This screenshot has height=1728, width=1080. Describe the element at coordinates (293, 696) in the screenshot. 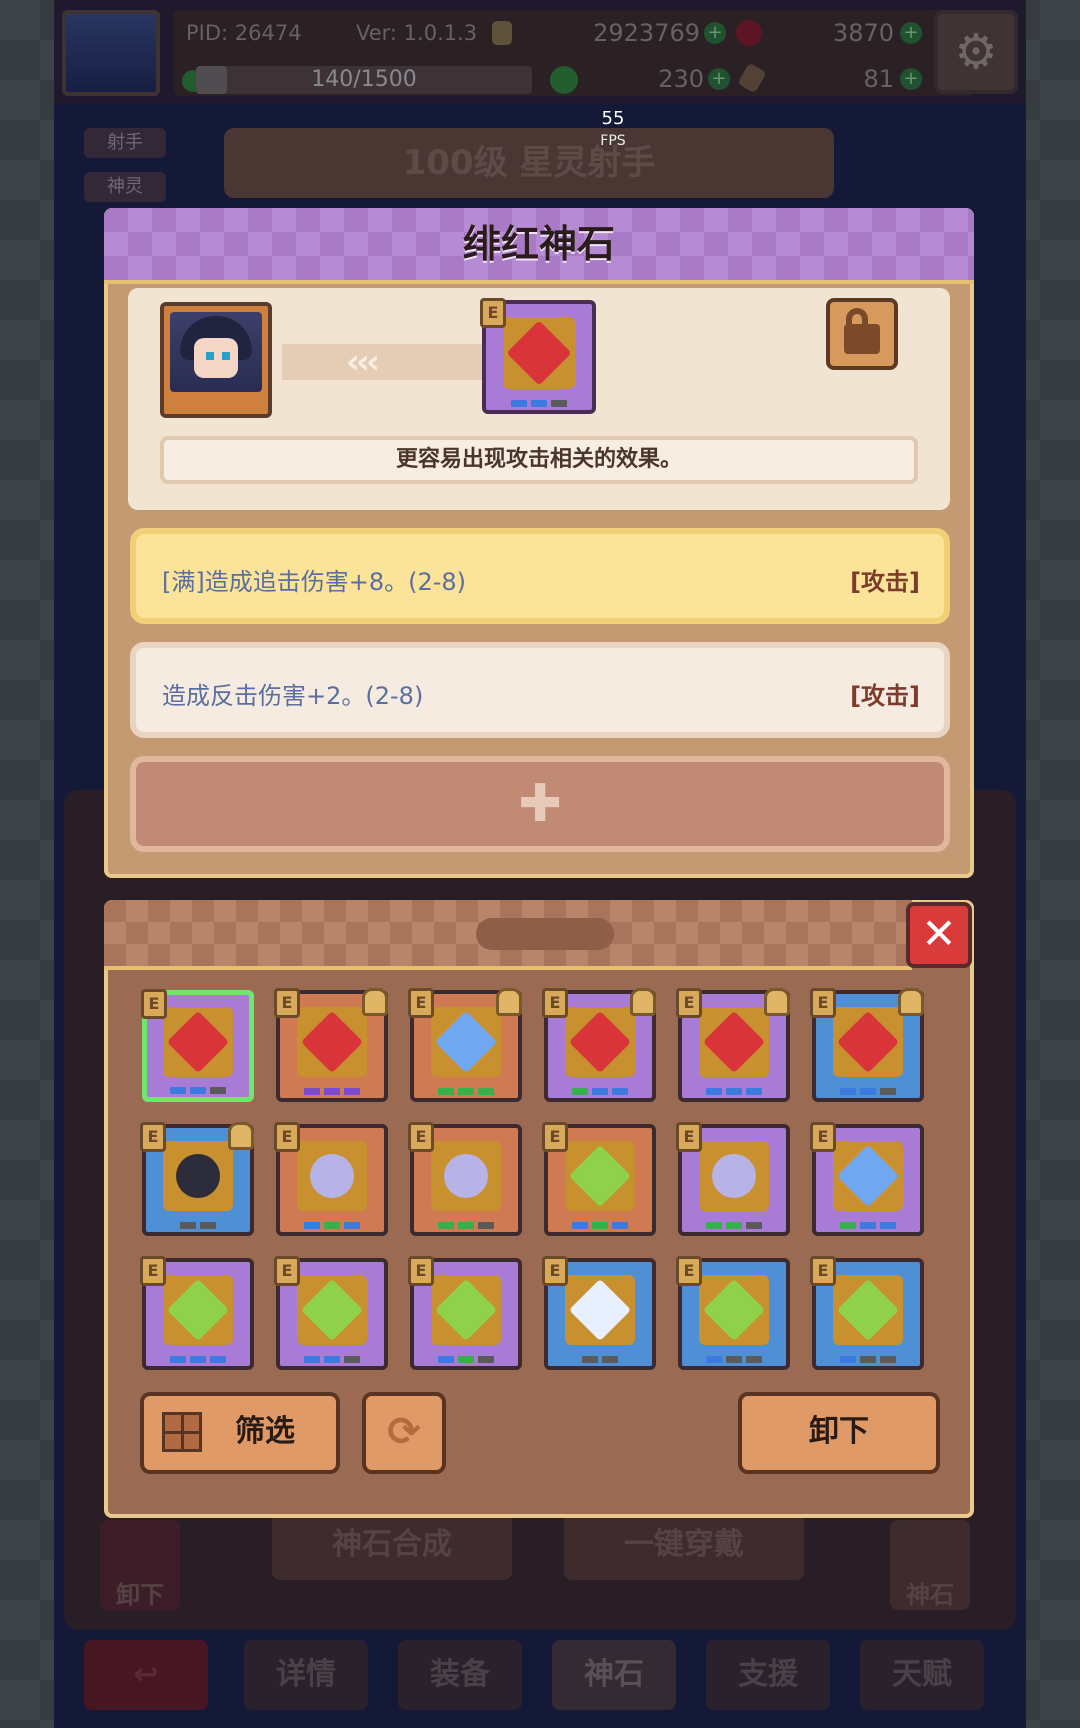

I see `effect-text: 造成反击伤害+2。(2-8)` at that location.